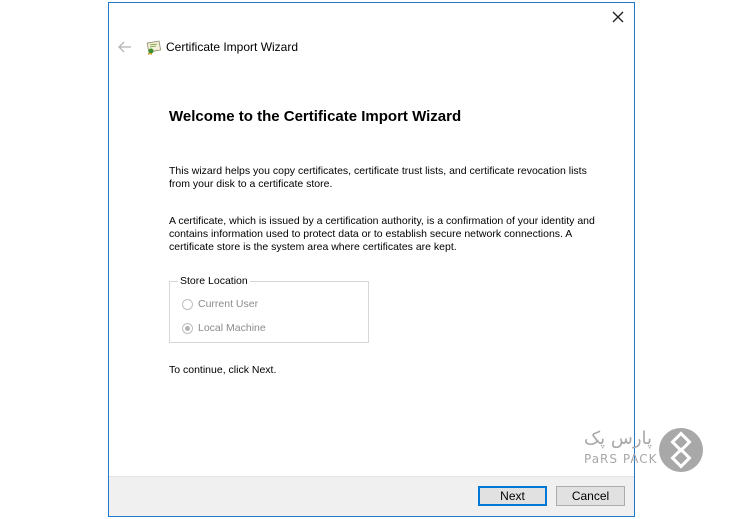  What do you see at coordinates (187, 304) in the screenshot?
I see `current-user-radio` at bounding box center [187, 304].